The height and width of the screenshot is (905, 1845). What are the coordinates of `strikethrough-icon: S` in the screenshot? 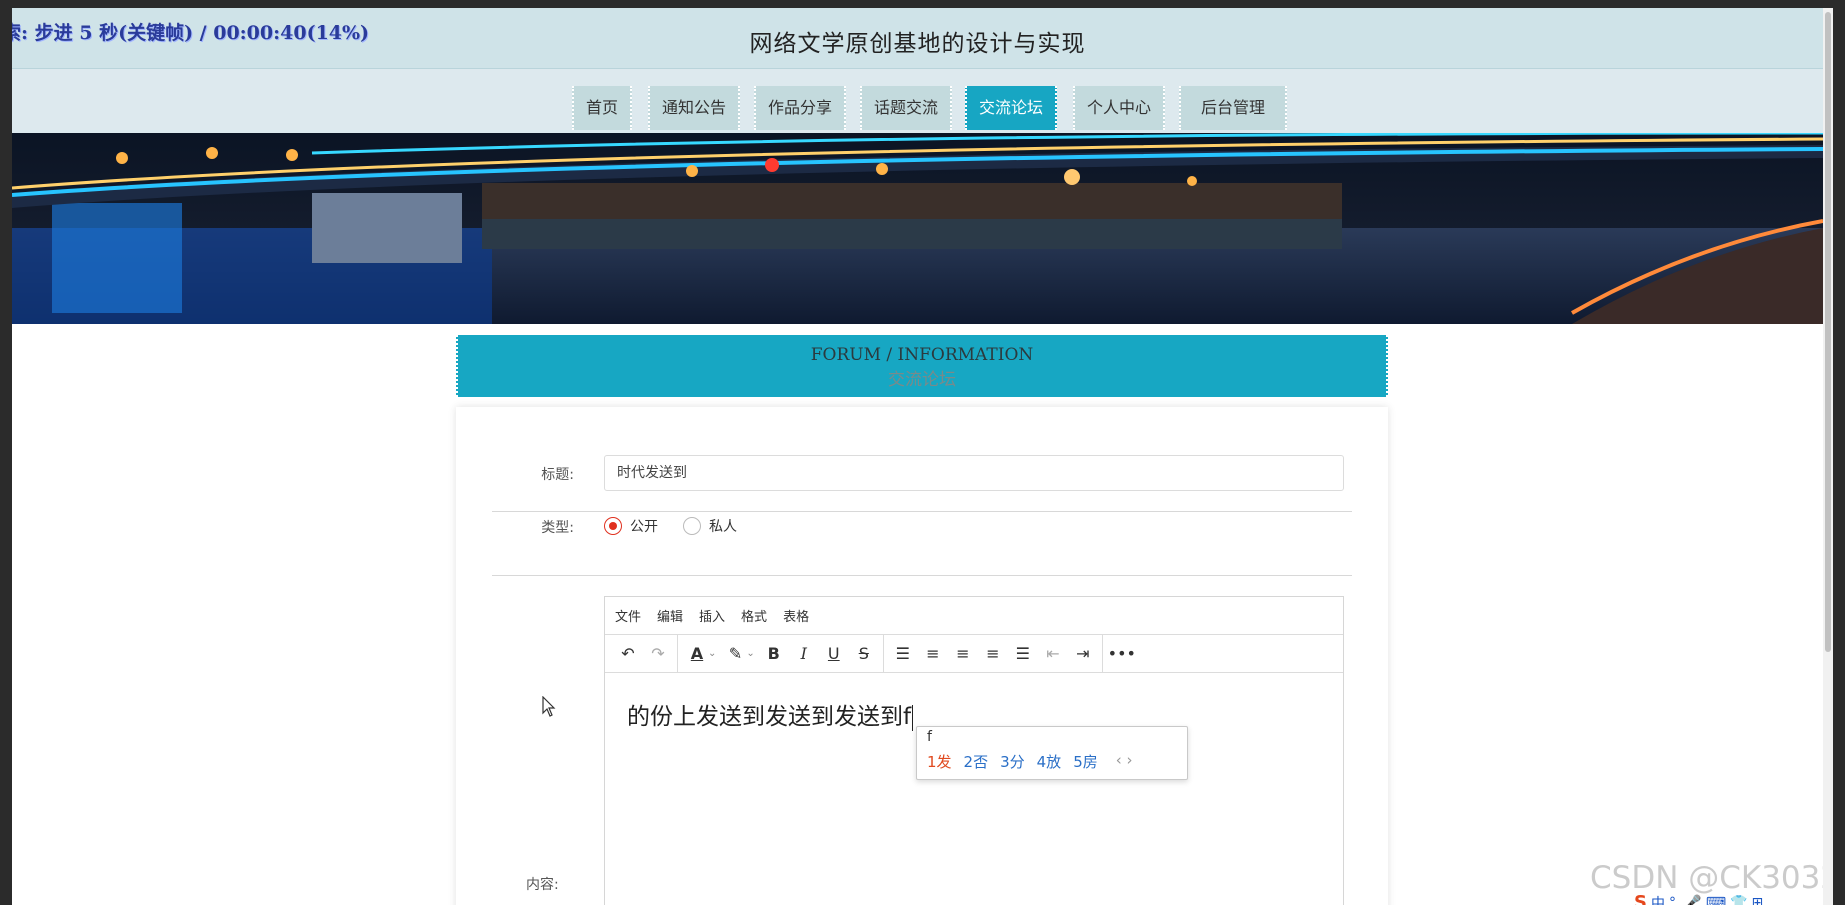 It's located at (864, 654).